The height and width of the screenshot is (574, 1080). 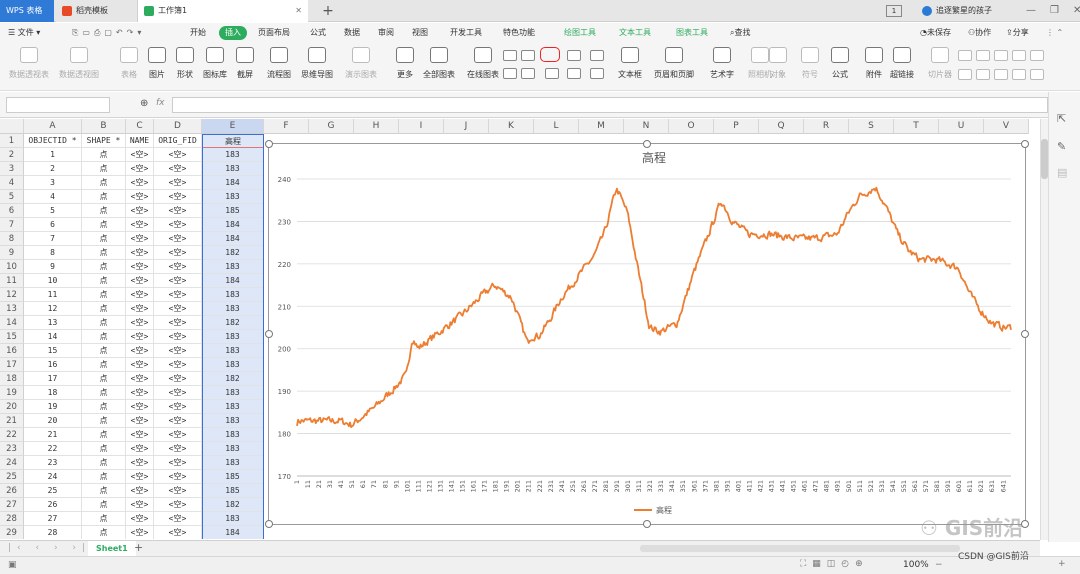 What do you see at coordinates (601, 126) in the screenshot?
I see `column-header: M` at bounding box center [601, 126].